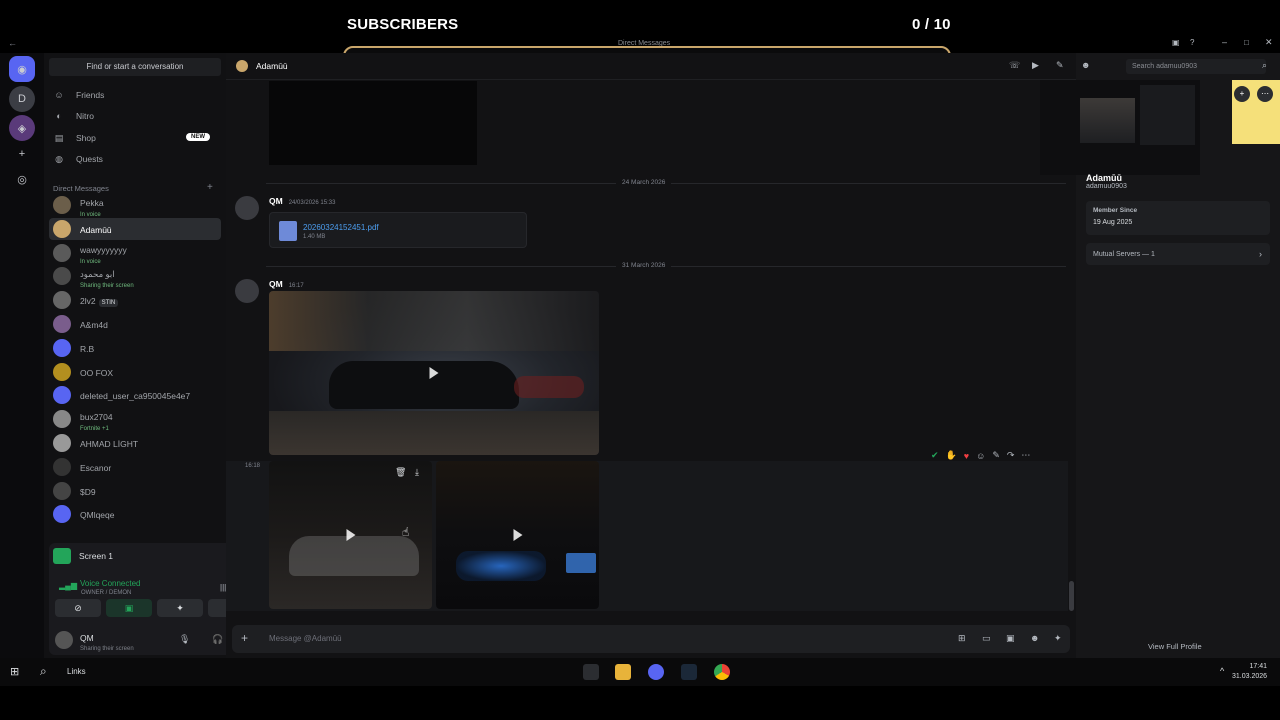 This screenshot has height=720, width=1280. Describe the element at coordinates (22, 69) in the screenshot. I see `discord-home-icon: ◉` at that location.